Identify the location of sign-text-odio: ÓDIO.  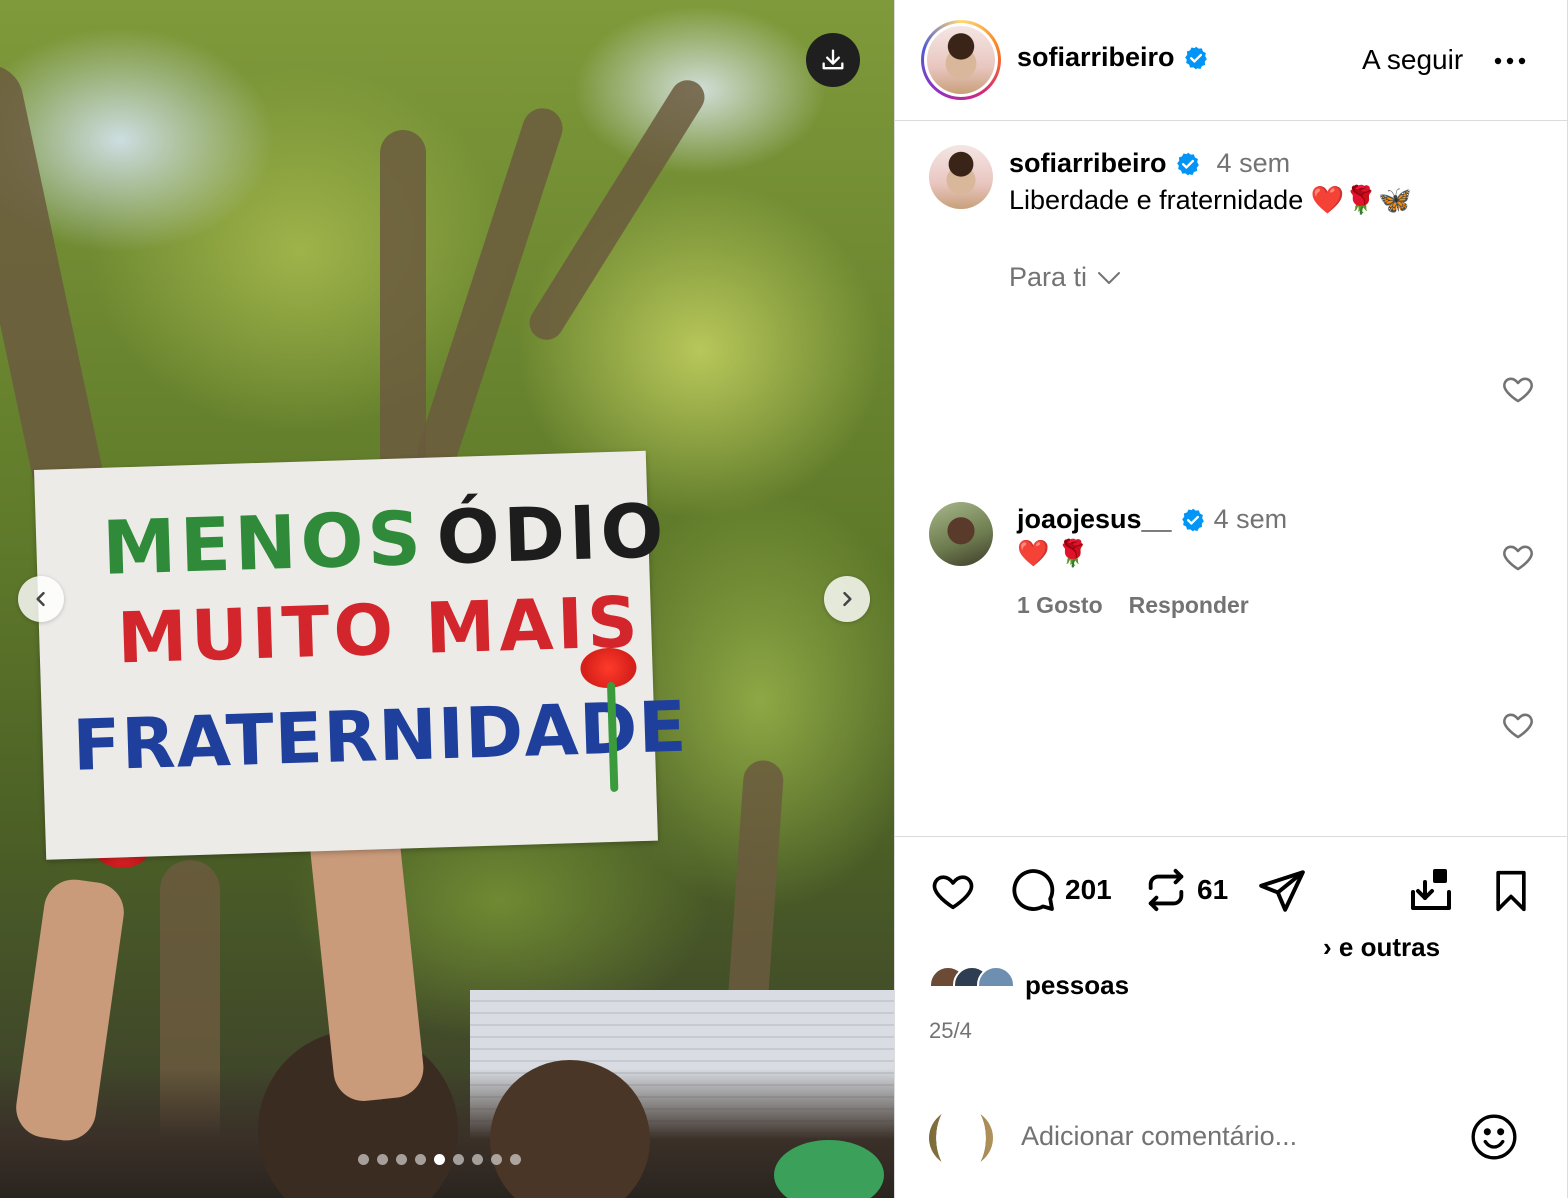
(552, 535).